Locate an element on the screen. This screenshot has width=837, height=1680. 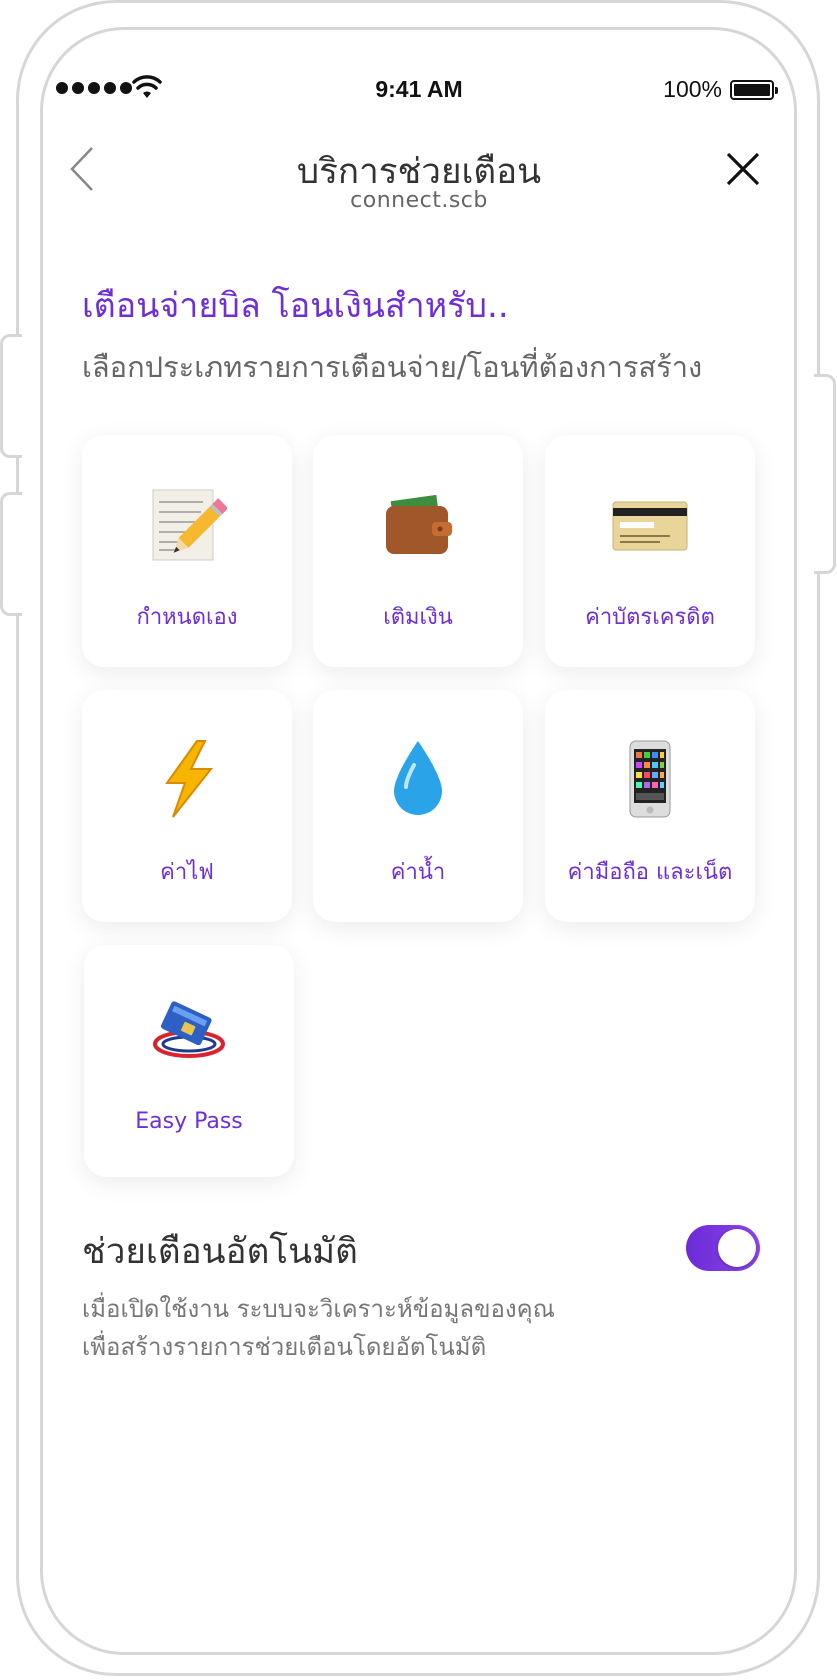
auto-reminder-toggle is located at coordinates (723, 1248).